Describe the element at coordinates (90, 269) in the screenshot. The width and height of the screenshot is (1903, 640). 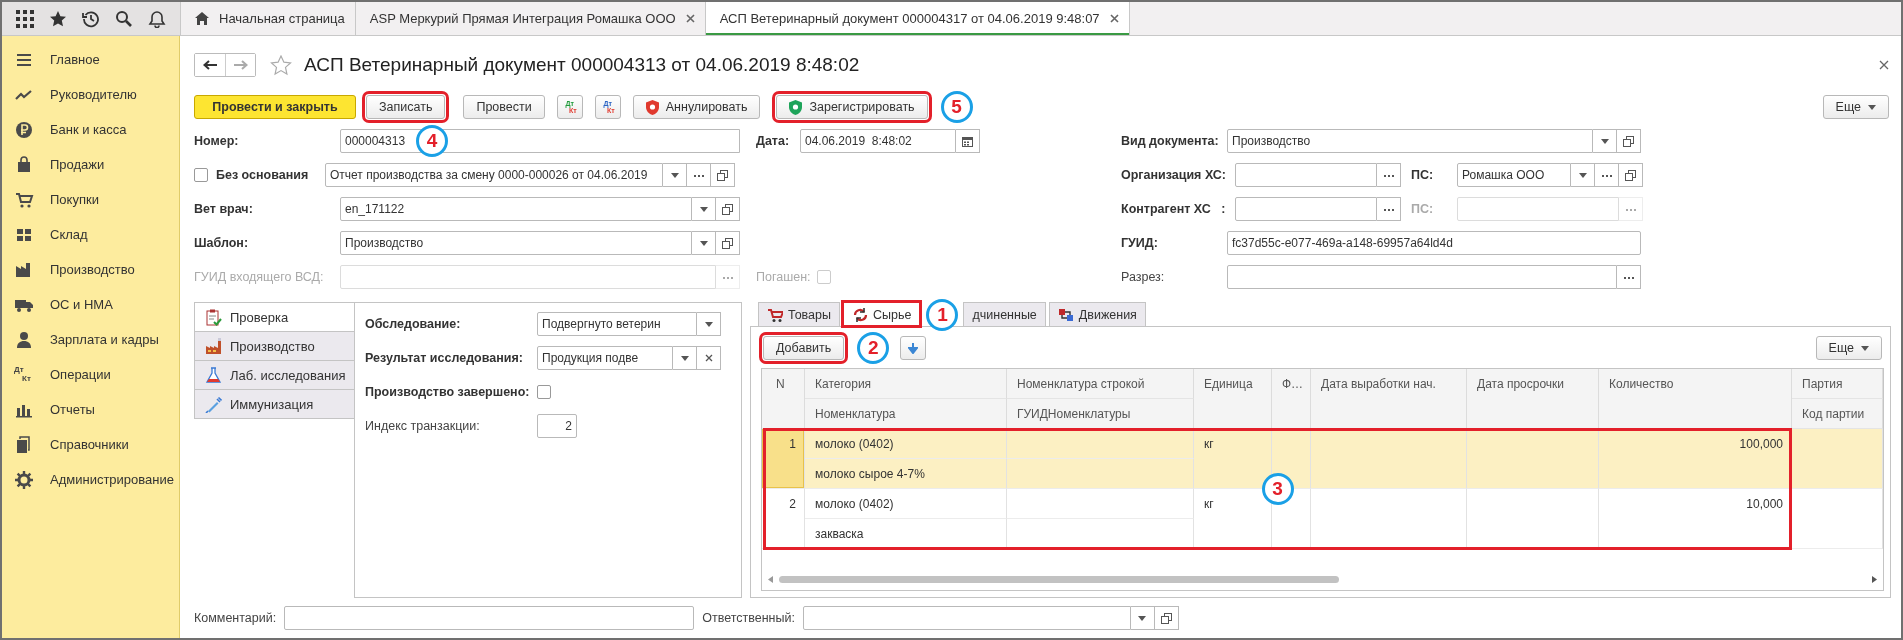
I see `sidebar-item: Производство` at that location.